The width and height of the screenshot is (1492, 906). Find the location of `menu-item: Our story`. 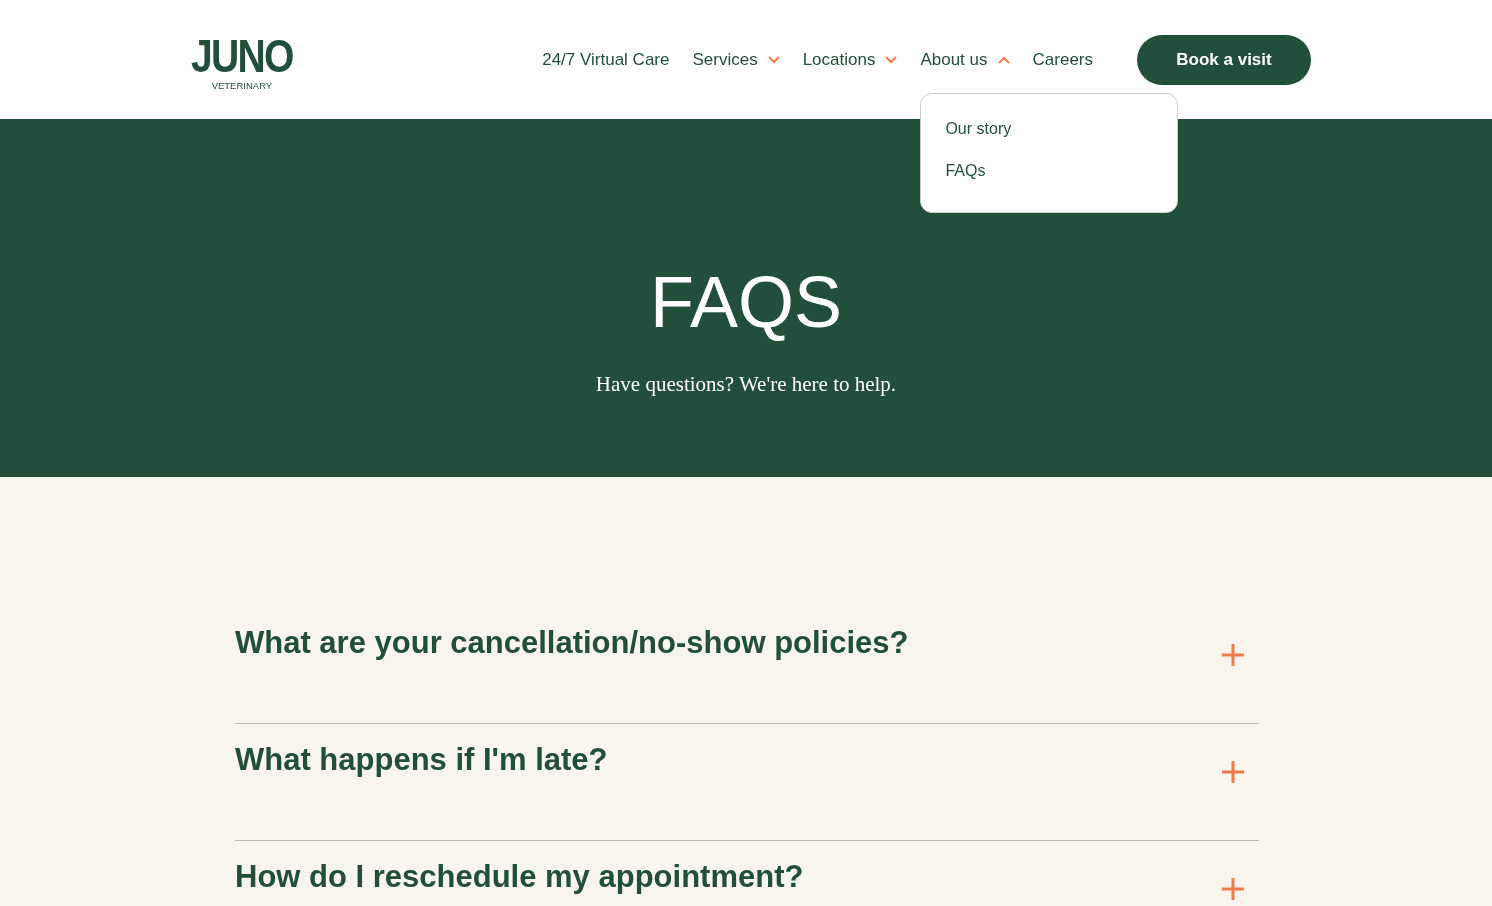

menu-item: Our story is located at coordinates (1049, 128).